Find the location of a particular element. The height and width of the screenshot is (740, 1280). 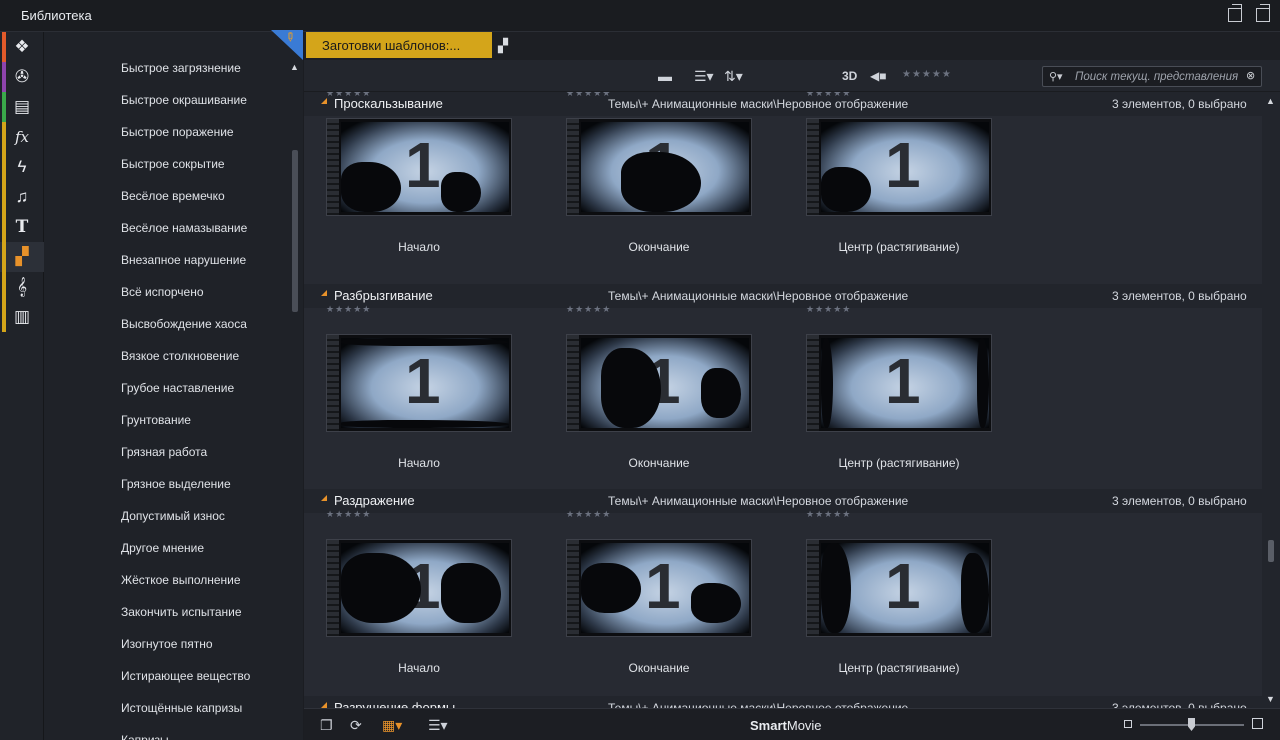

category-item: Быстрое окрашивание is located at coordinates (184, 100).